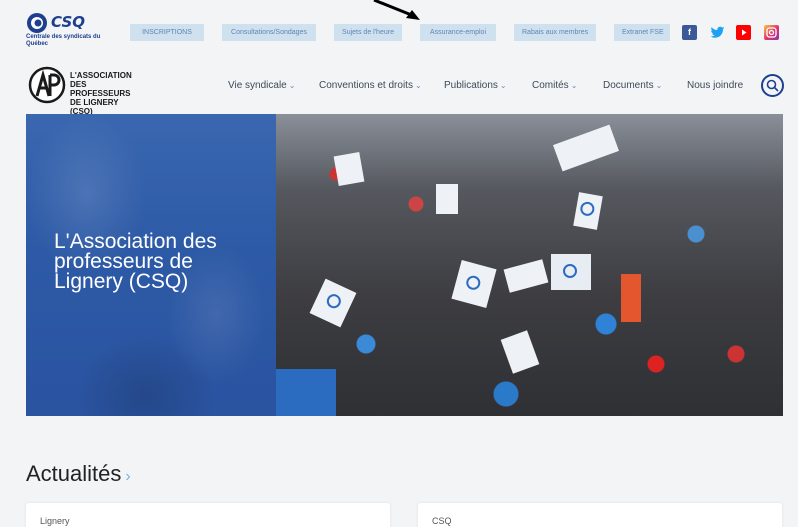 The height and width of the screenshot is (527, 798). I want to click on menu-vie-syndicale: Vie syndicale ⌄, so click(261, 85).